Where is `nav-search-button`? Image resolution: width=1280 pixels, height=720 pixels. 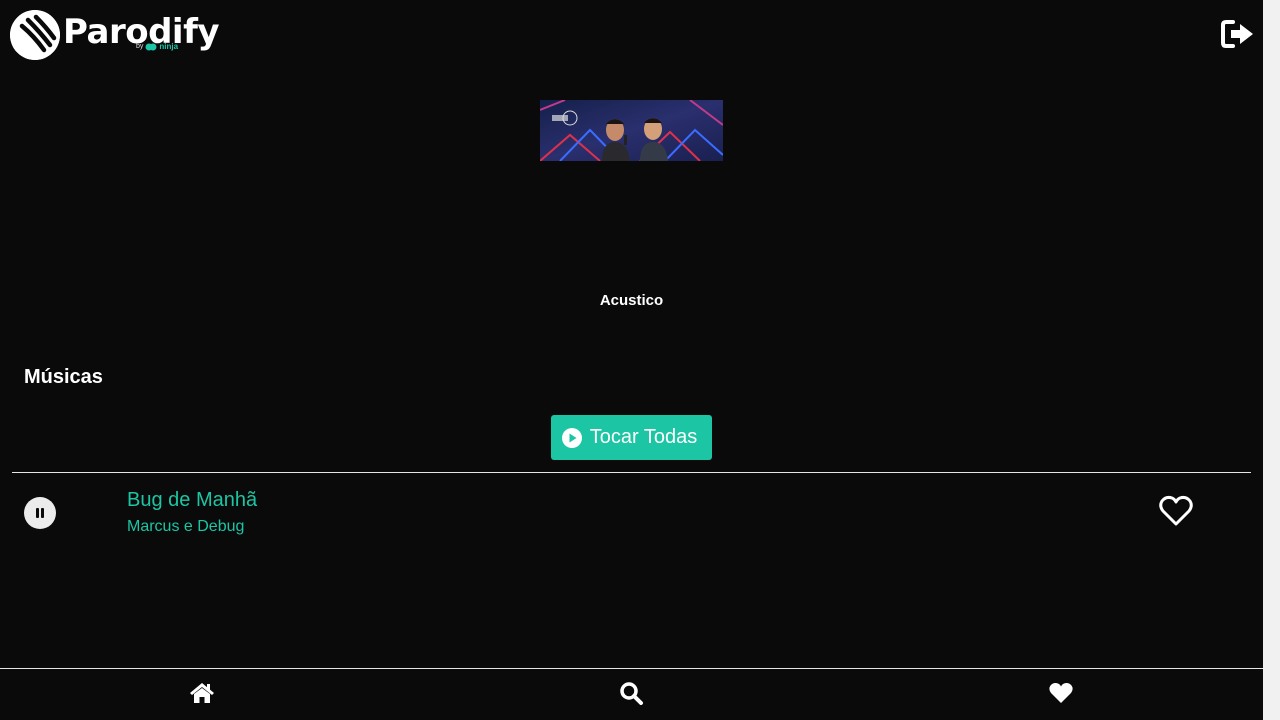
nav-search-button is located at coordinates (632, 693).